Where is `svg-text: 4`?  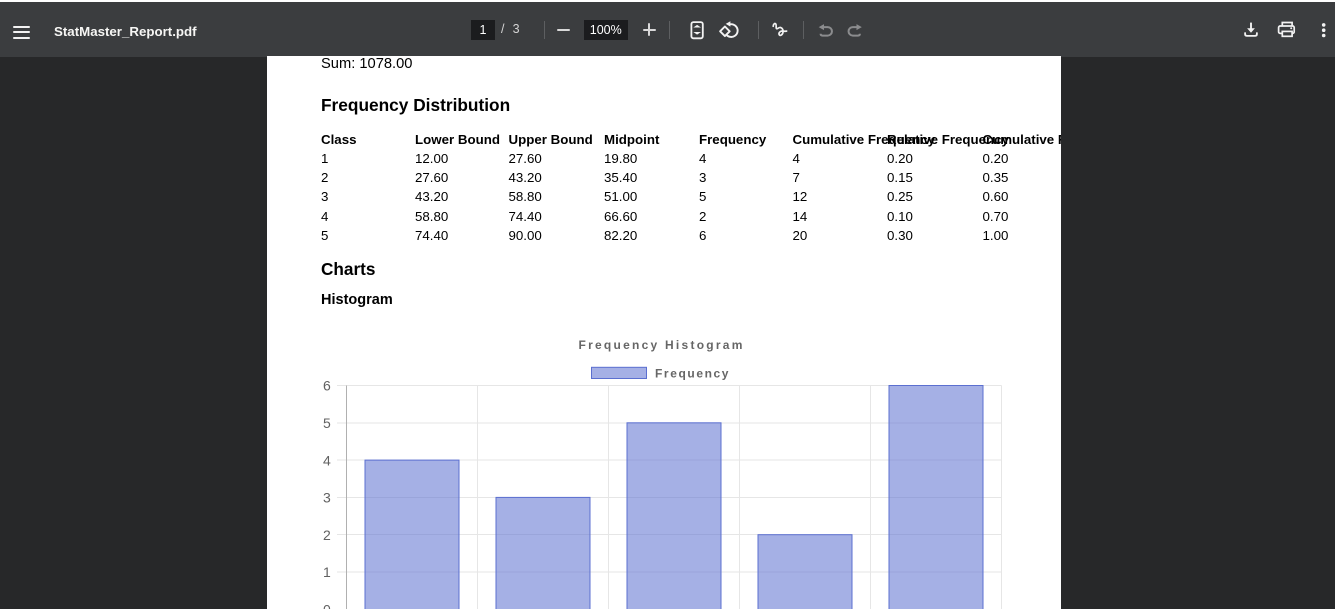 svg-text: 4 is located at coordinates (327, 460).